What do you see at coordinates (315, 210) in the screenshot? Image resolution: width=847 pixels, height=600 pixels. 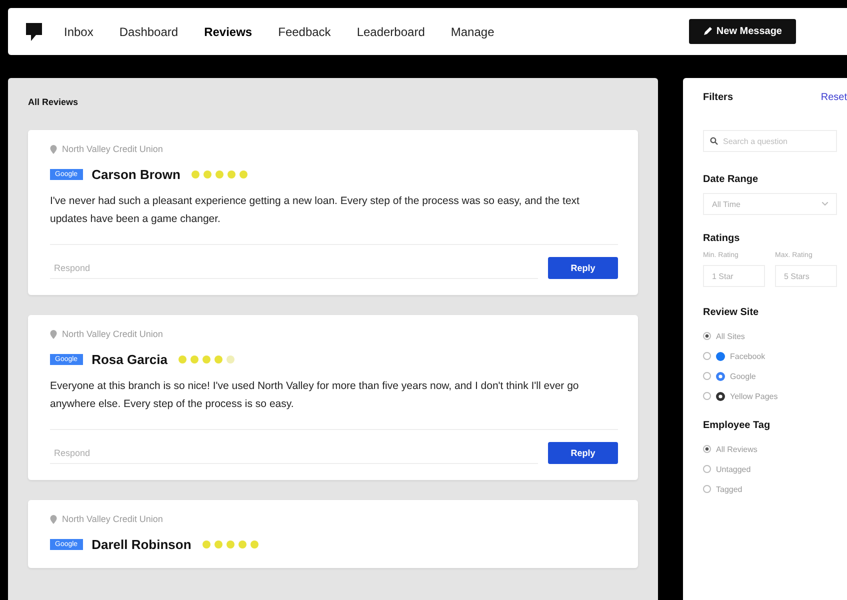 I see `review-text: I've never had such a pleasant experience getting a new loan. Every step of the process was so easy, and the text updates have been a game changer.` at bounding box center [315, 210].